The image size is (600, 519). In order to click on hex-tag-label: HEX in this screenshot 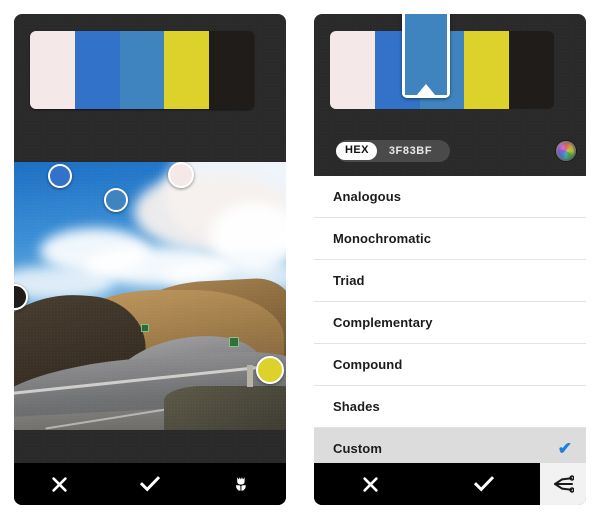, I will do `click(356, 151)`.